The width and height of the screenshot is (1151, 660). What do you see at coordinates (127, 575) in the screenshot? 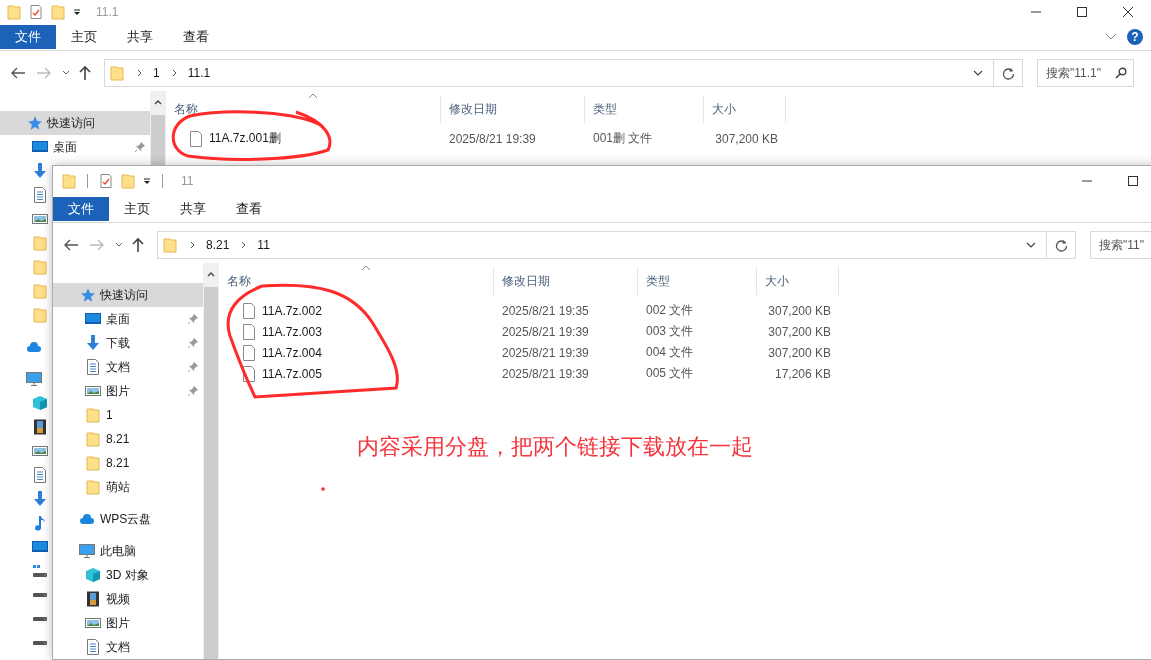
I see `nav-item-label: 3D 对象` at bounding box center [127, 575].